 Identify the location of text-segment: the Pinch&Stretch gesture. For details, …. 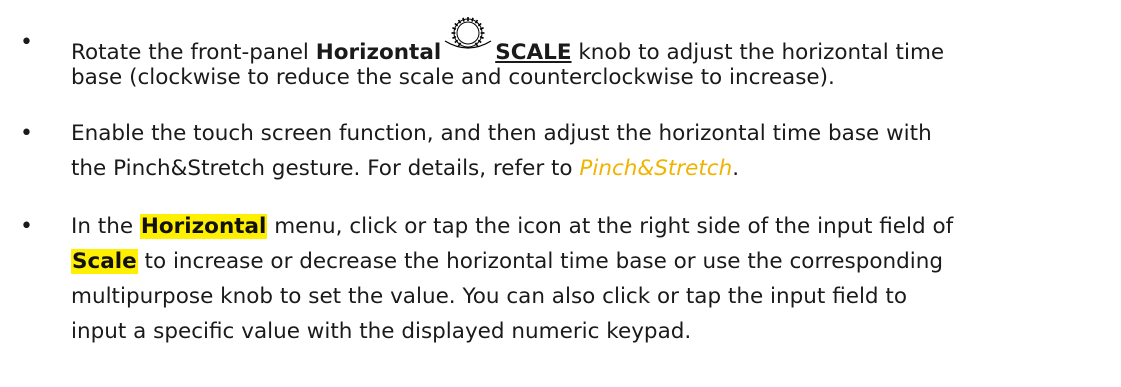
(325, 168).